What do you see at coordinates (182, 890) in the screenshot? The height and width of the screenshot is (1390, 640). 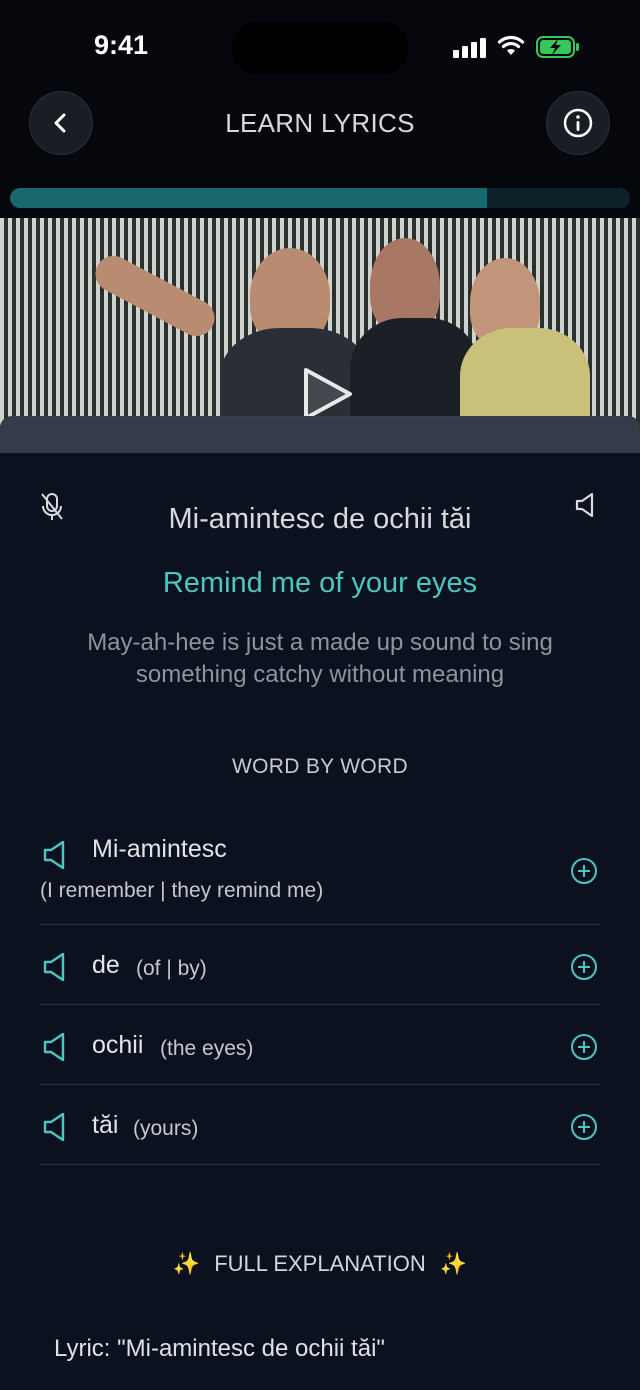 I see `word-gloss: (I remember | they remind me)` at bounding box center [182, 890].